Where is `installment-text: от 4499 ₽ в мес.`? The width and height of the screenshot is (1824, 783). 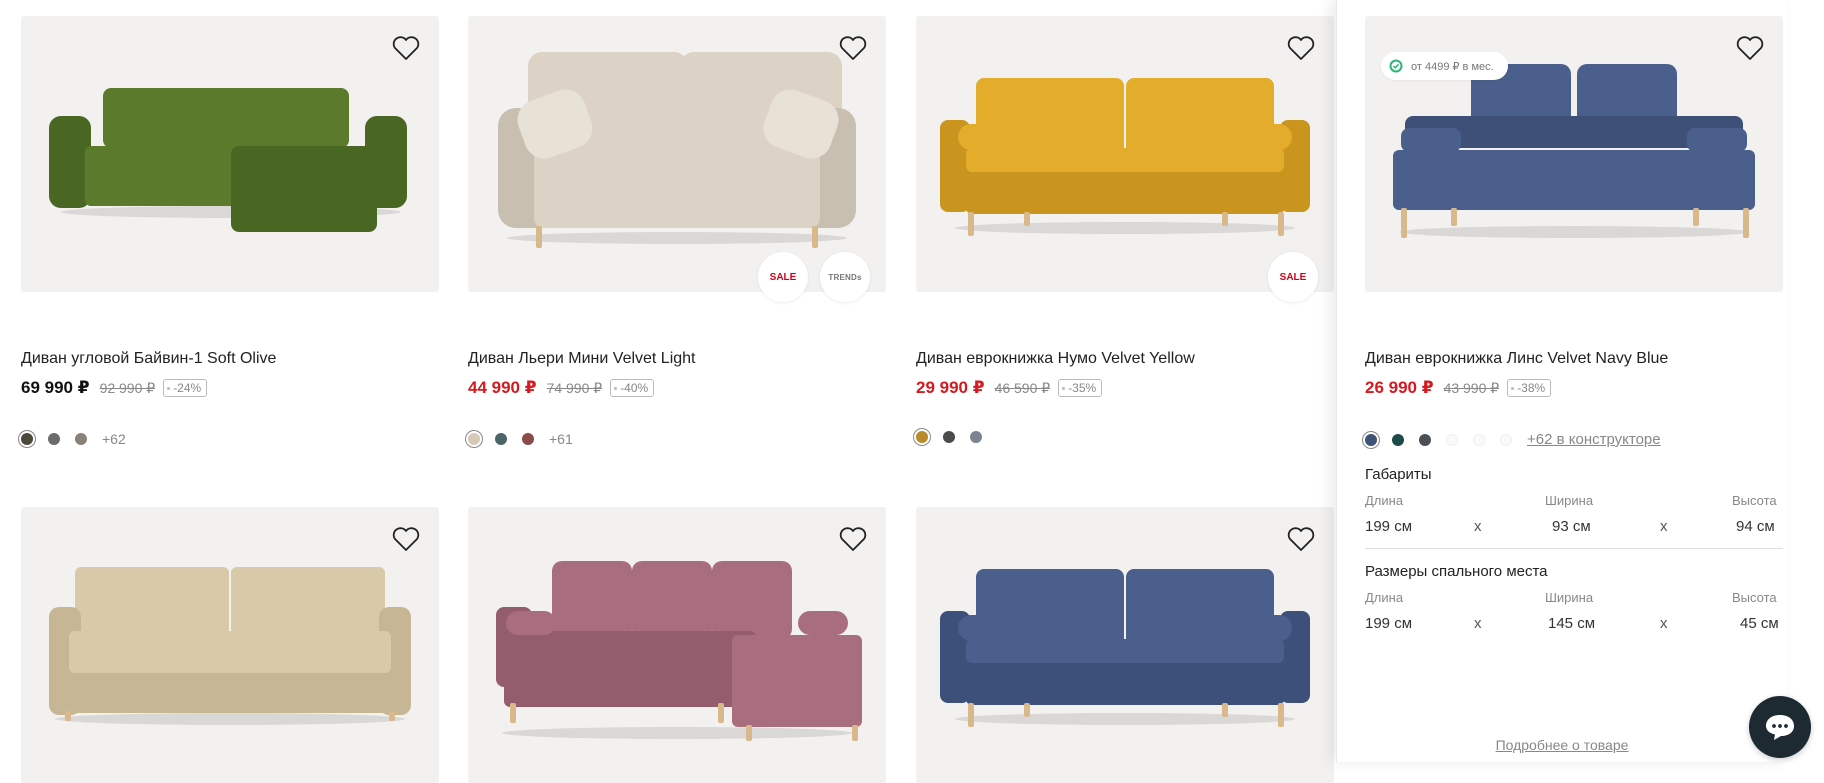 installment-text: от 4499 ₽ в мес. is located at coordinates (1452, 66).